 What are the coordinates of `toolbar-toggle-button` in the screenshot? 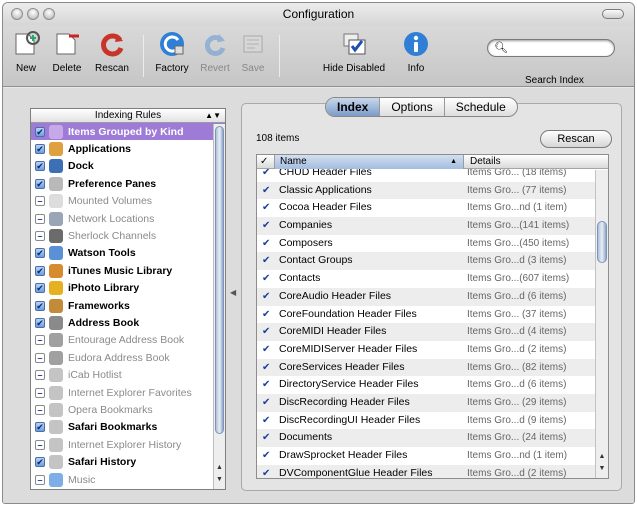 It's located at (613, 14).